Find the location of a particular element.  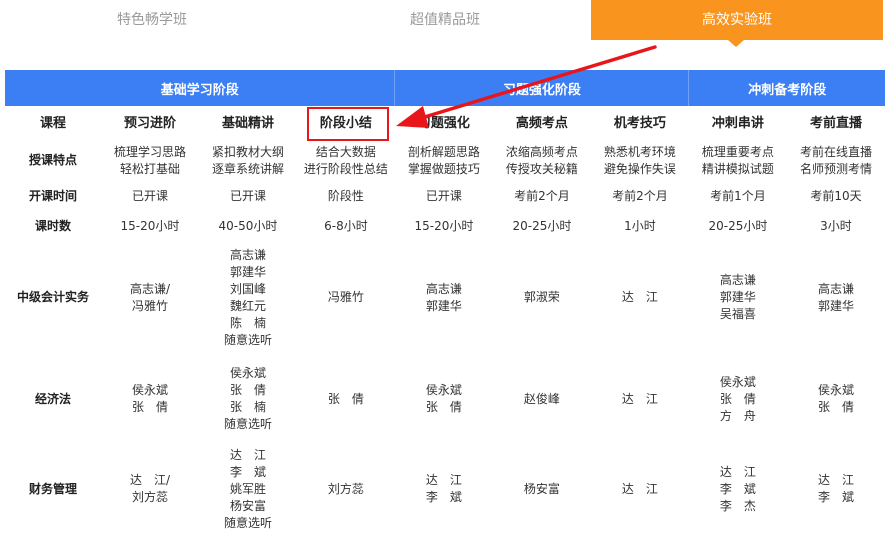

stage-practice: 习题强化阶段 is located at coordinates (541, 88).